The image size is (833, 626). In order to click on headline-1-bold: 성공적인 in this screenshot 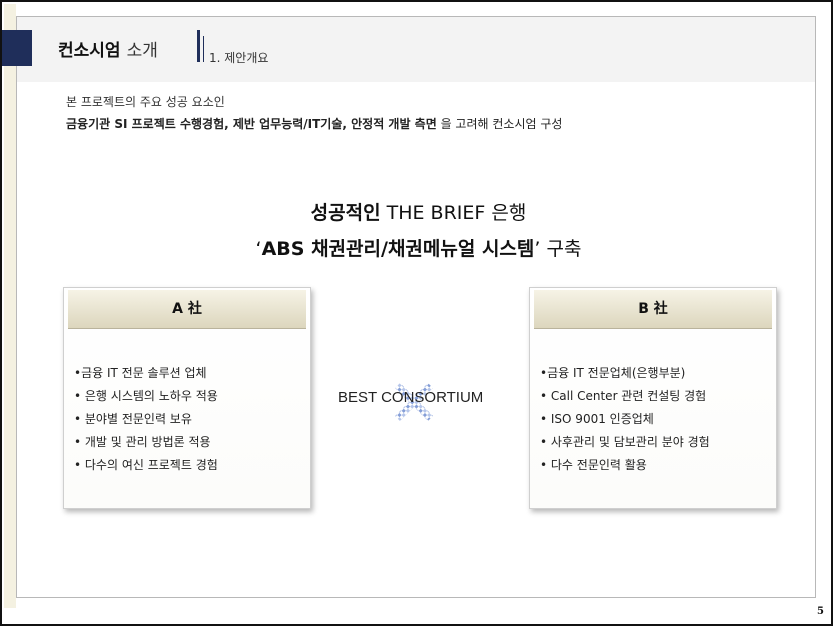, I will do `click(345, 213)`.